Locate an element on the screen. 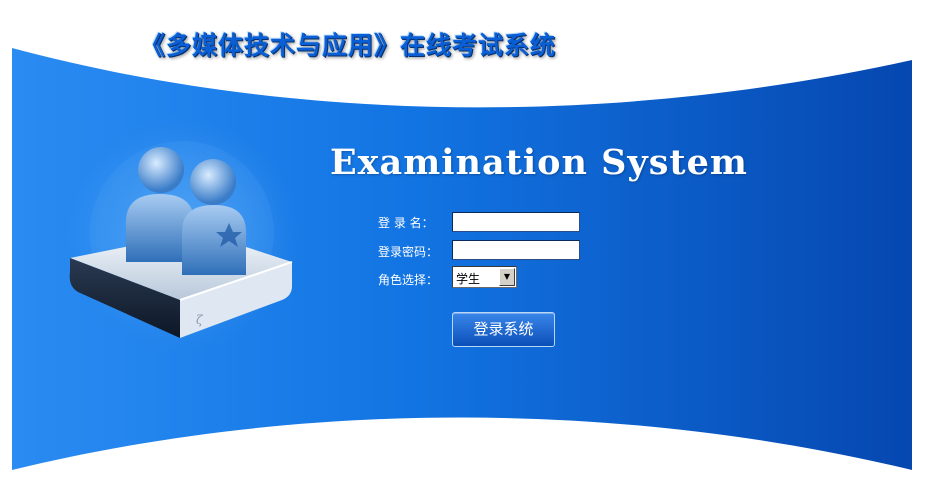 The height and width of the screenshot is (481, 926). chevron-down-icon: ▼ is located at coordinates (507, 277).